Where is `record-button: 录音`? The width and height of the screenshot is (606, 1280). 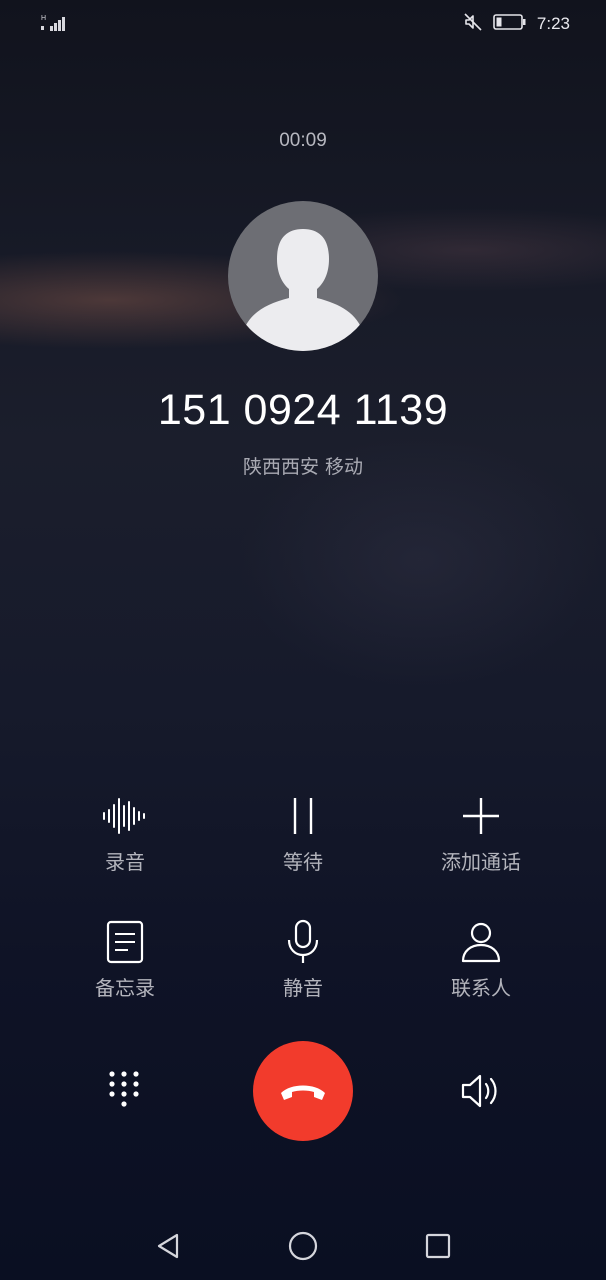 record-button: 录音 is located at coordinates (125, 832).